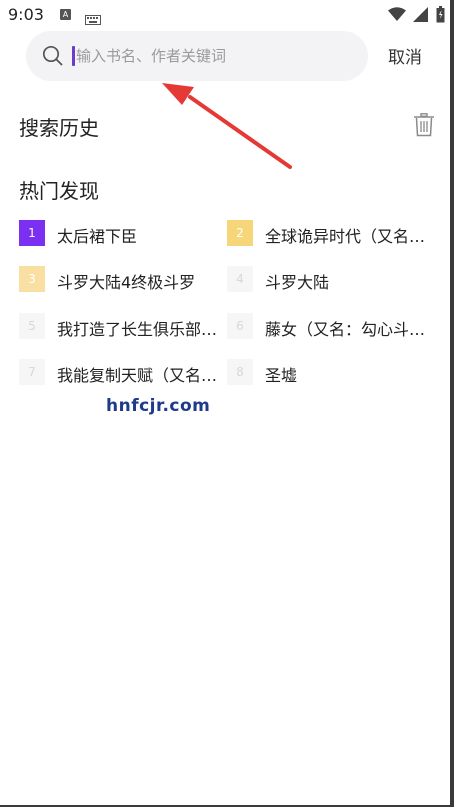  Describe the element at coordinates (240, 326) in the screenshot. I see `rank-badge: 6` at that location.